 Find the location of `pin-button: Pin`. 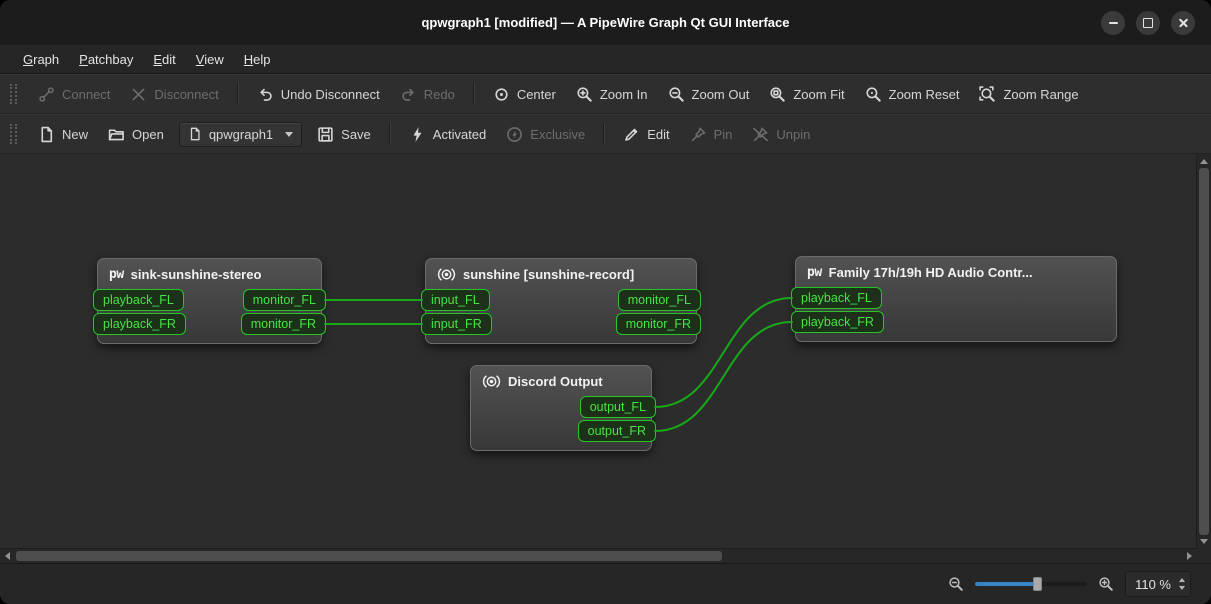

pin-button: Pin is located at coordinates (711, 134).